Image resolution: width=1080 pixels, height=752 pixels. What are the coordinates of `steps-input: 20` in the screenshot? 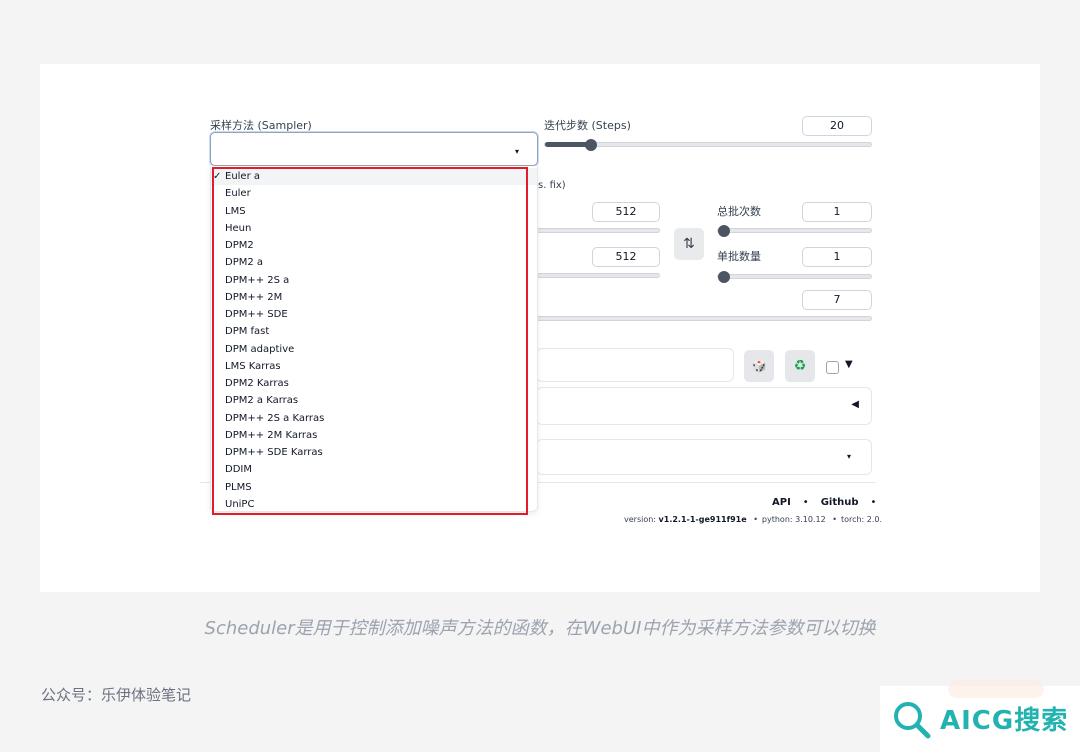 It's located at (837, 126).